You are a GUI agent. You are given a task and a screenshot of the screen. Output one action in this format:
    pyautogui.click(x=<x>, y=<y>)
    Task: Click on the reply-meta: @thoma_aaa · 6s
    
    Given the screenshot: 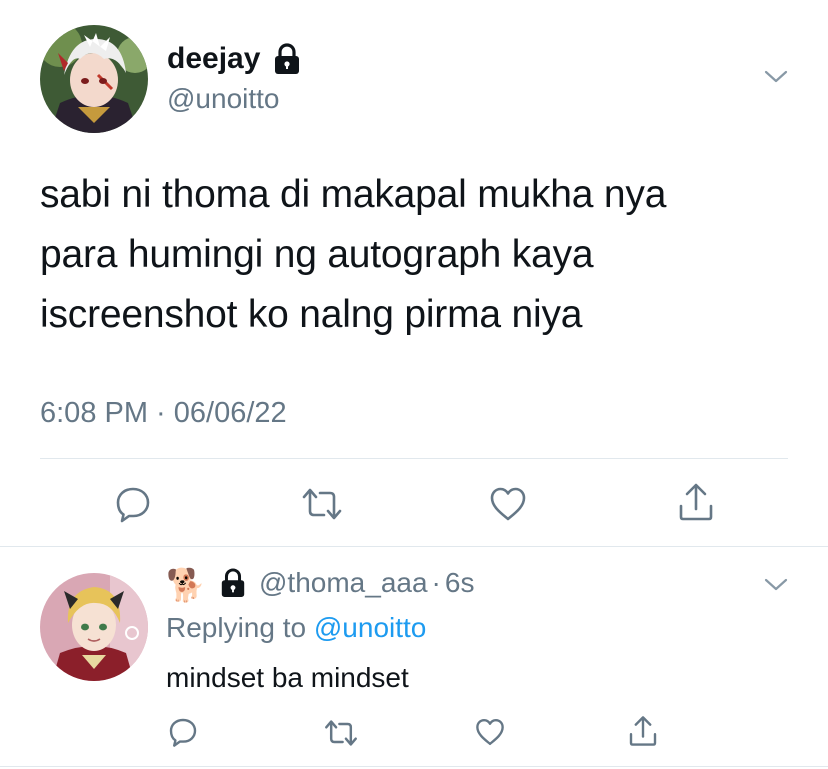 What is the action you would take?
    pyautogui.click(x=366, y=583)
    